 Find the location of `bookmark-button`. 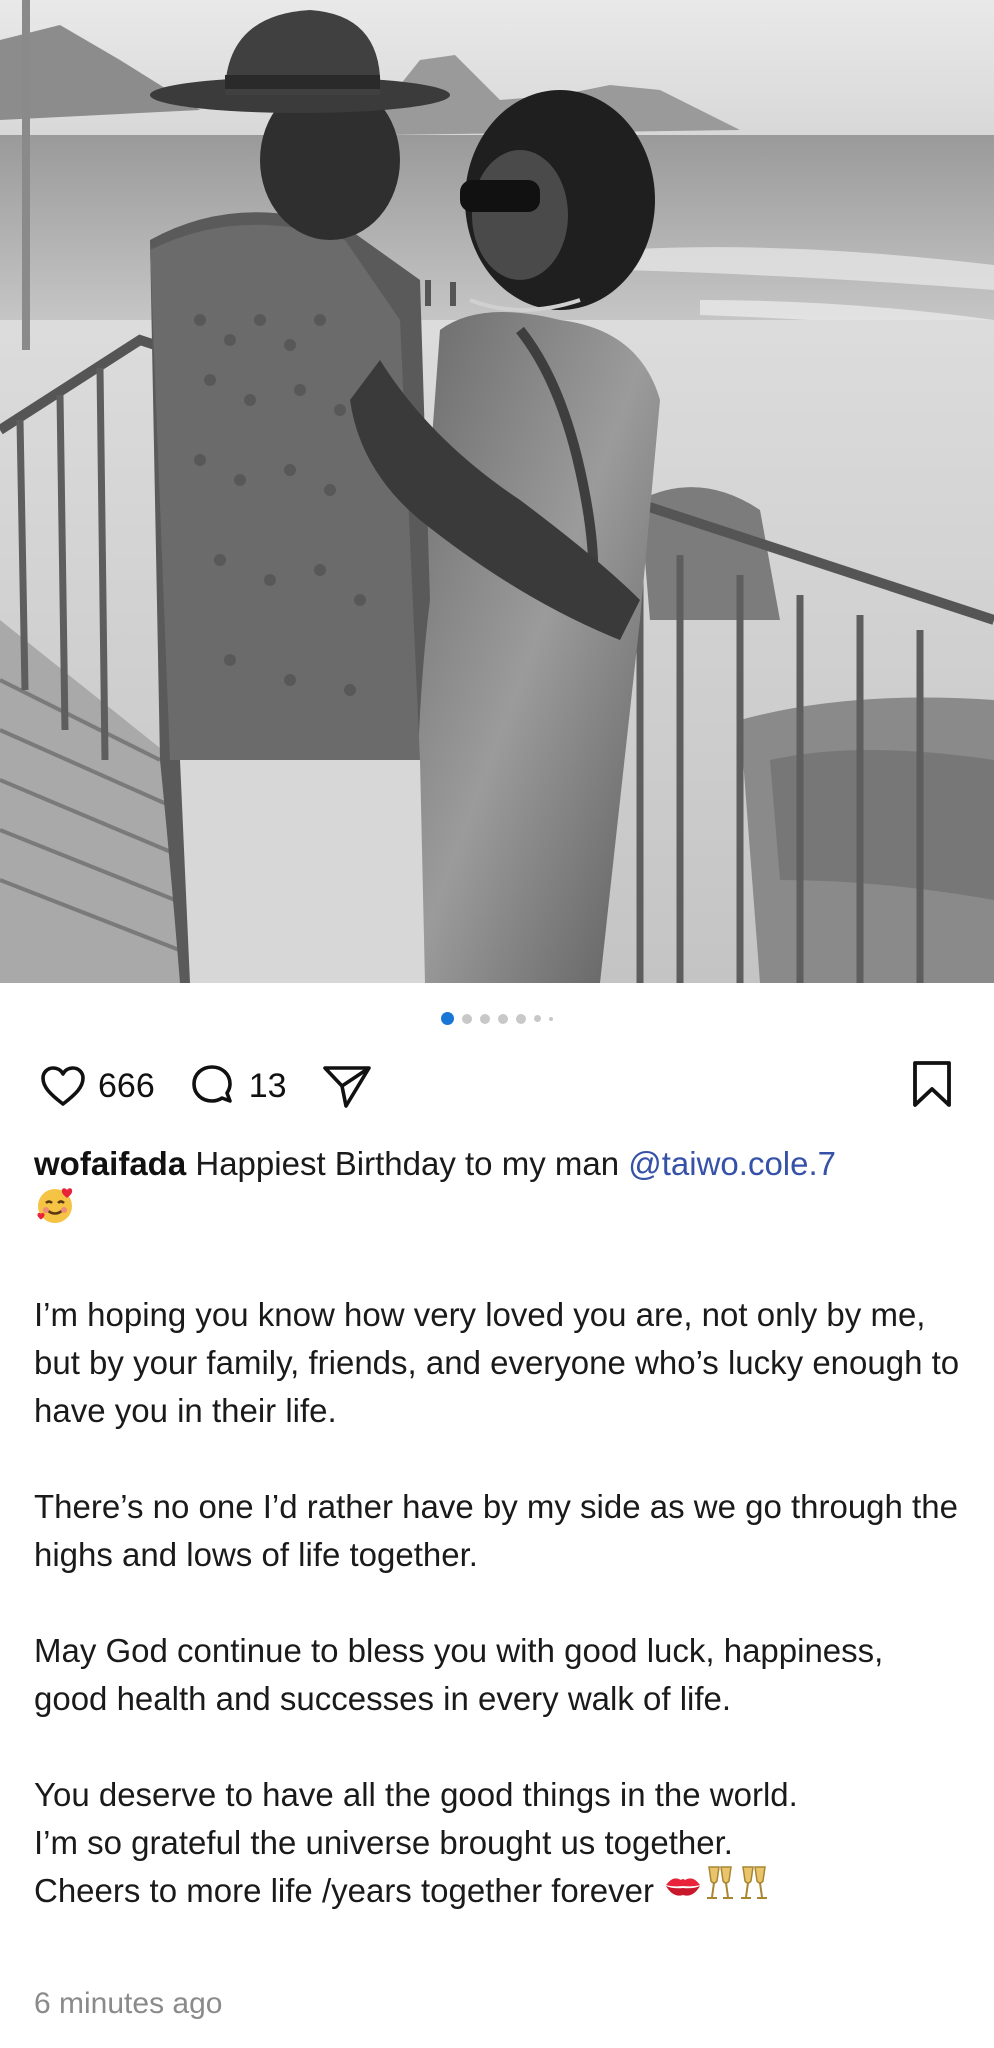

bookmark-button is located at coordinates (932, 1086).